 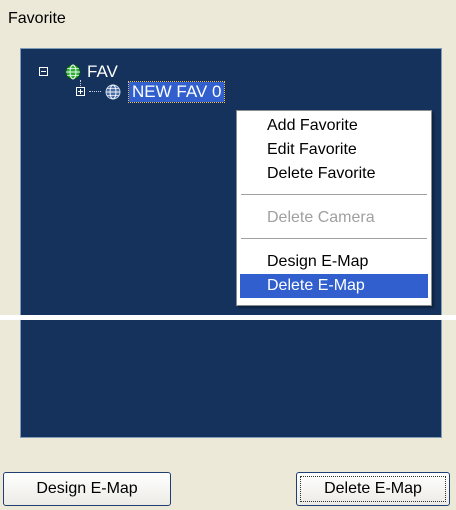 What do you see at coordinates (334, 126) in the screenshot?
I see `menu-item-add-favorite: Add Favorite` at bounding box center [334, 126].